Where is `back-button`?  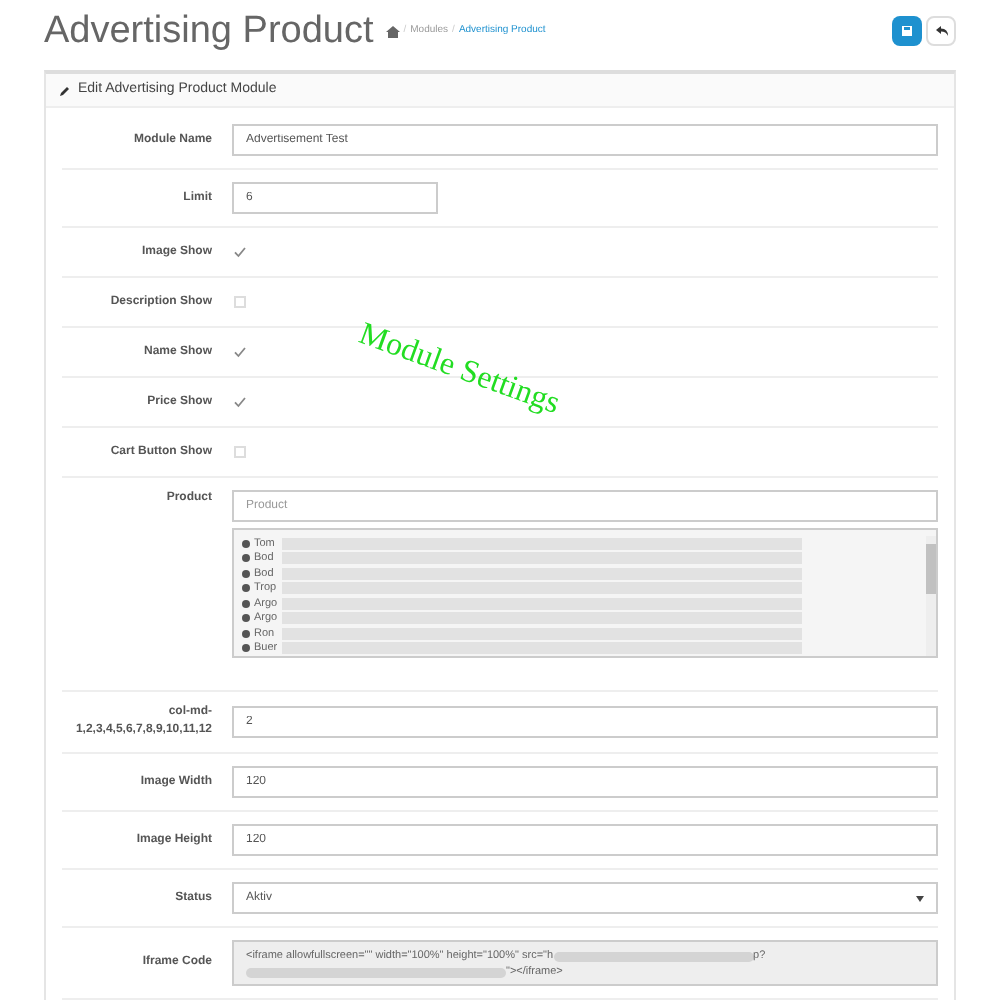 back-button is located at coordinates (941, 31).